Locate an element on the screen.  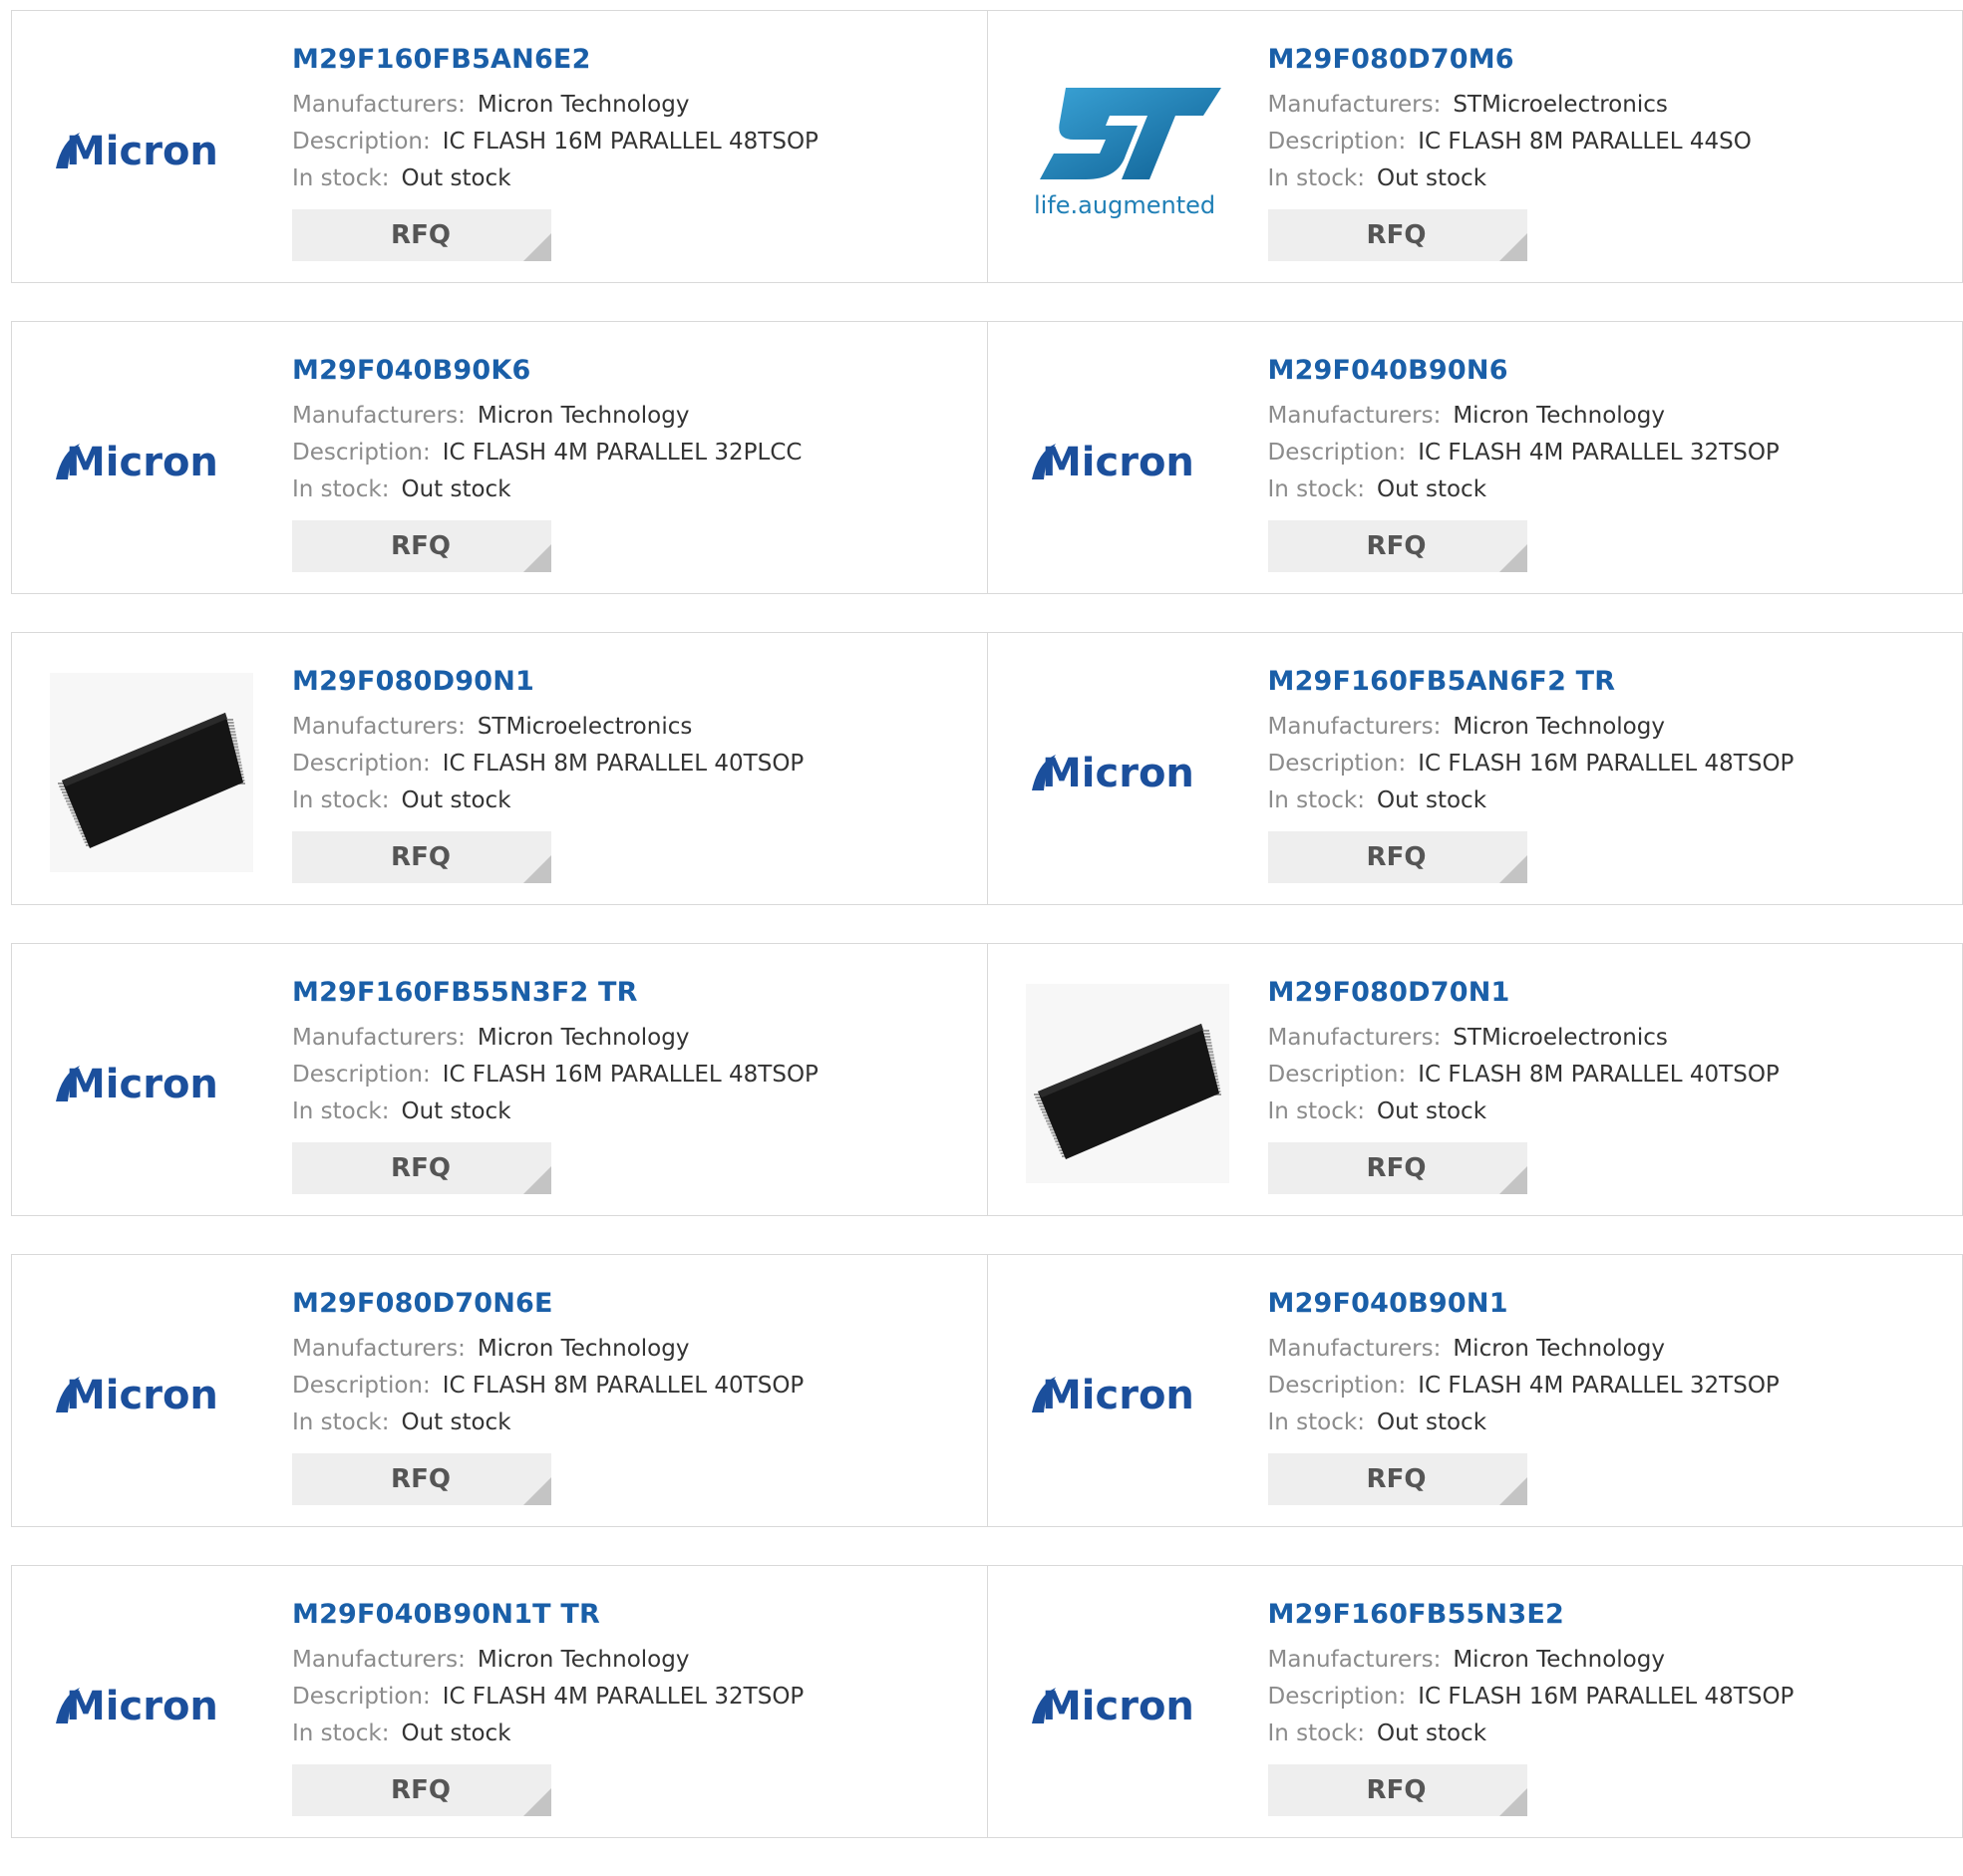
part-number-link: M29F080D90N1 is located at coordinates (548, 682).